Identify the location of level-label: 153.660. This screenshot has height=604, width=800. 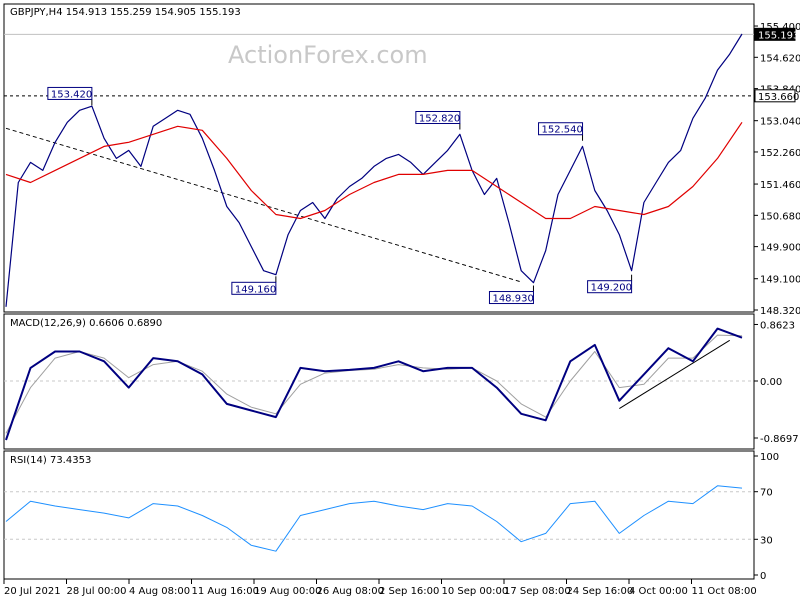
(778, 97).